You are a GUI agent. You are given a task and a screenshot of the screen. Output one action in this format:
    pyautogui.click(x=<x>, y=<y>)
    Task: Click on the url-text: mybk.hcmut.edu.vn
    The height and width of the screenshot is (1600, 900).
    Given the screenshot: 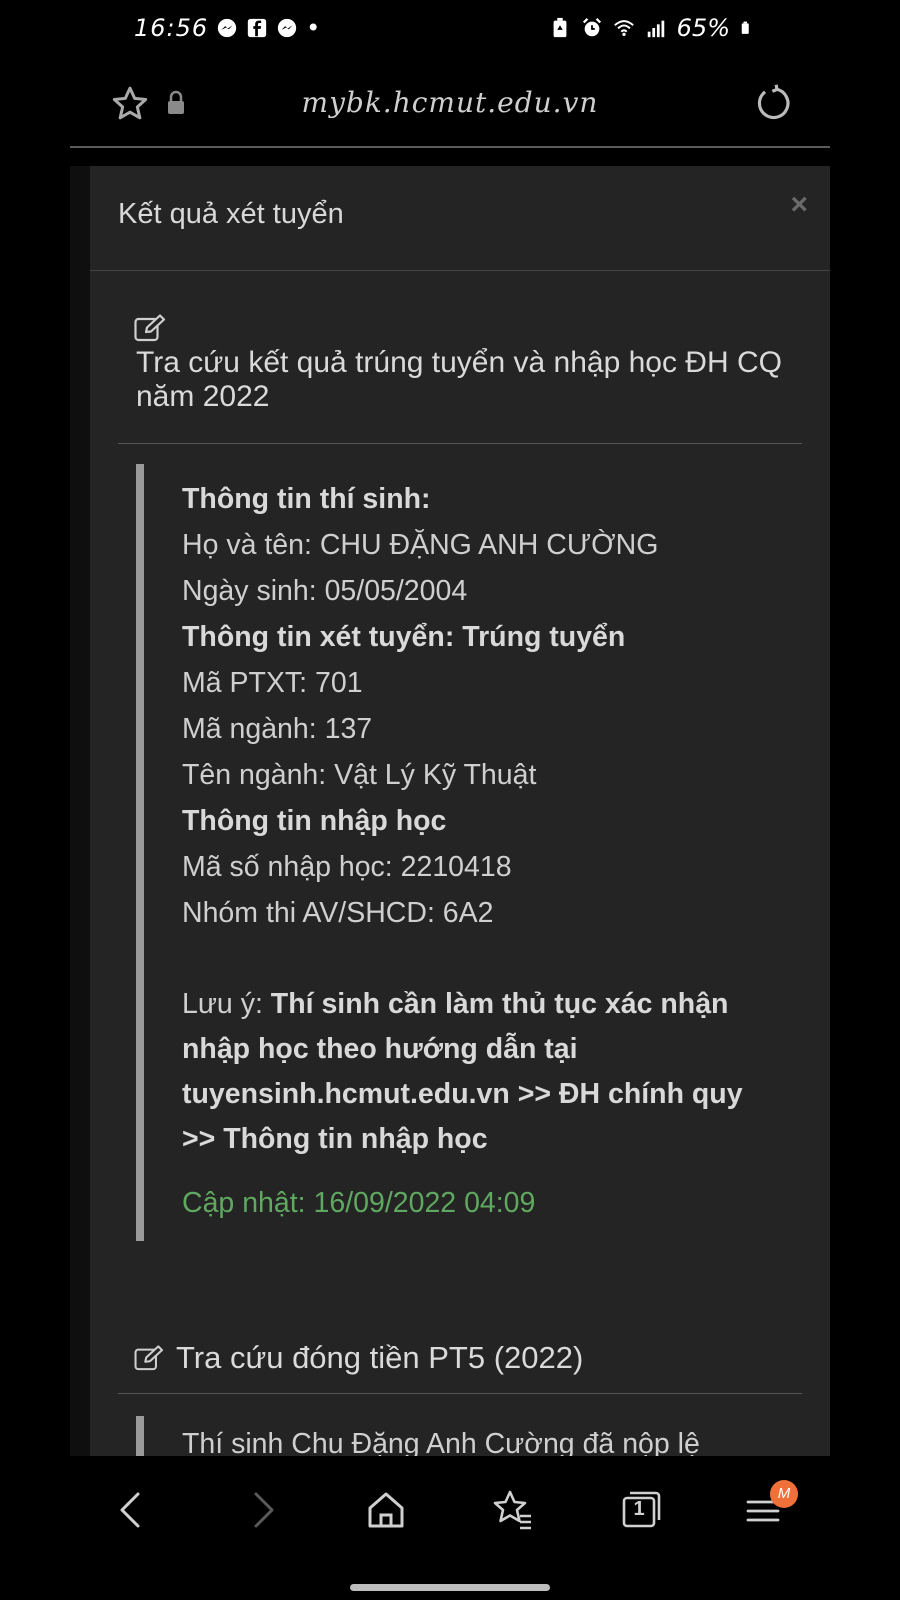 What is the action you would take?
    pyautogui.click(x=450, y=102)
    